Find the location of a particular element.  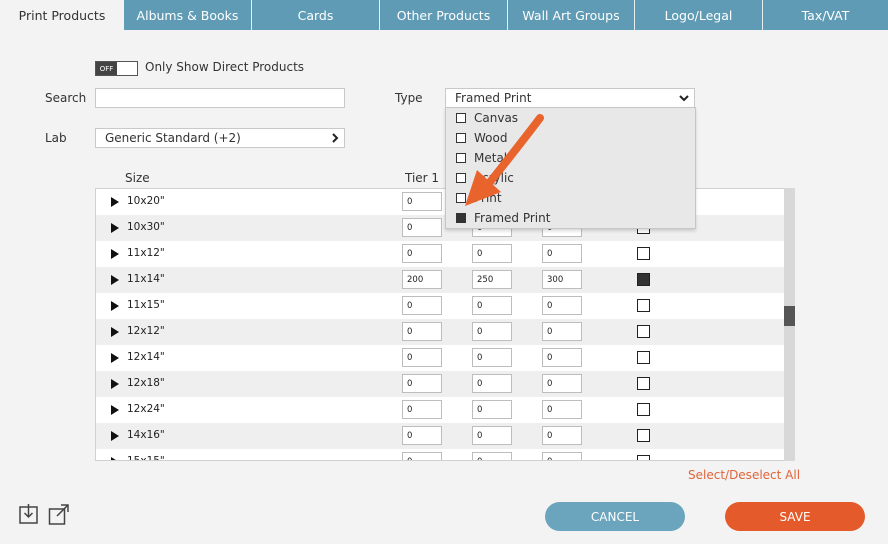

size-label: 10x30" is located at coordinates (146, 227).